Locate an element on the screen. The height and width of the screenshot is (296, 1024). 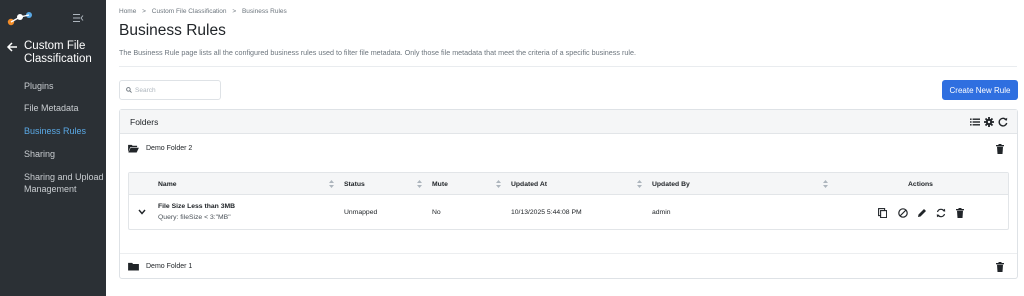
folder-name: Demo Folder 2 is located at coordinates (169, 148).